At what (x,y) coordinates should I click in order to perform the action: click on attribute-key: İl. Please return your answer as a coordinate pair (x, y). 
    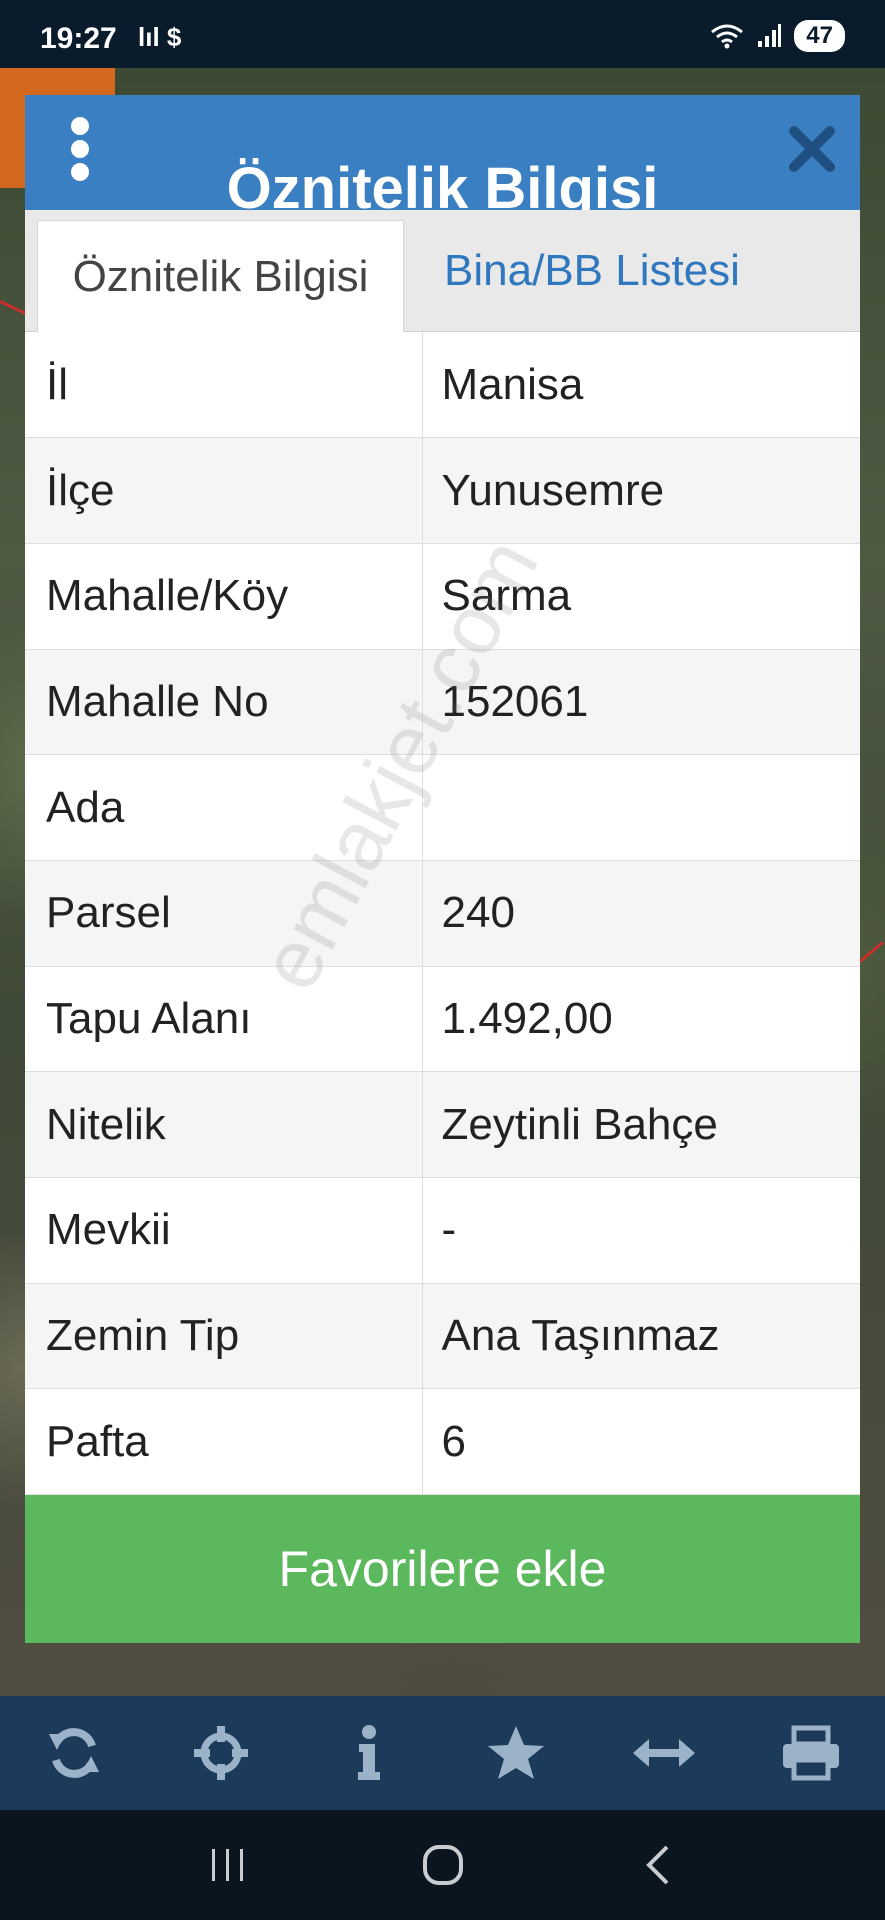
    Looking at the image, I should click on (224, 385).